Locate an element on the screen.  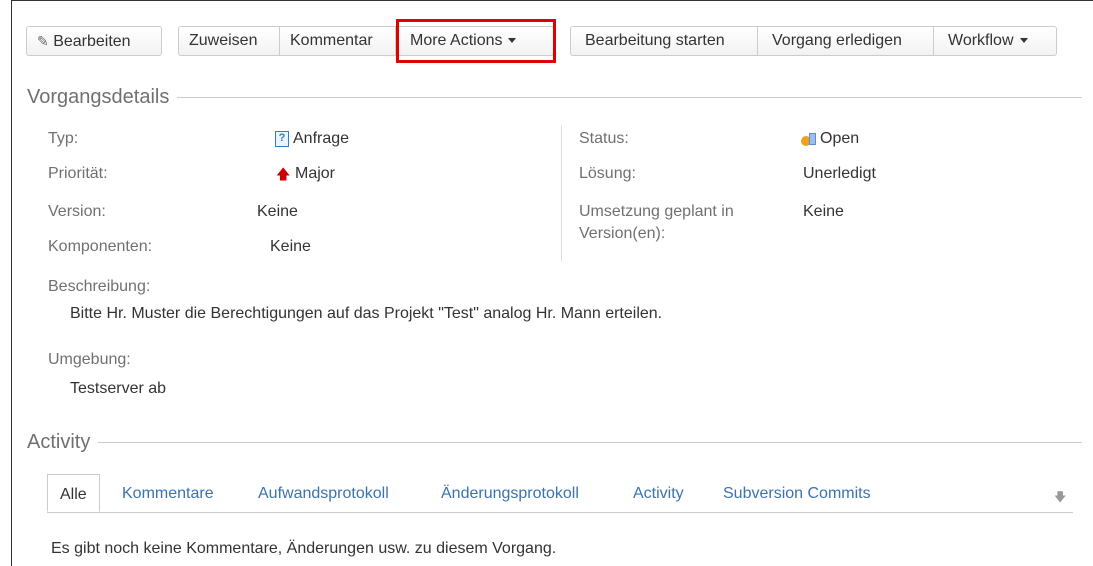
fix-version-label: Umsetzung geplant in Version(en): is located at coordinates (656, 223).